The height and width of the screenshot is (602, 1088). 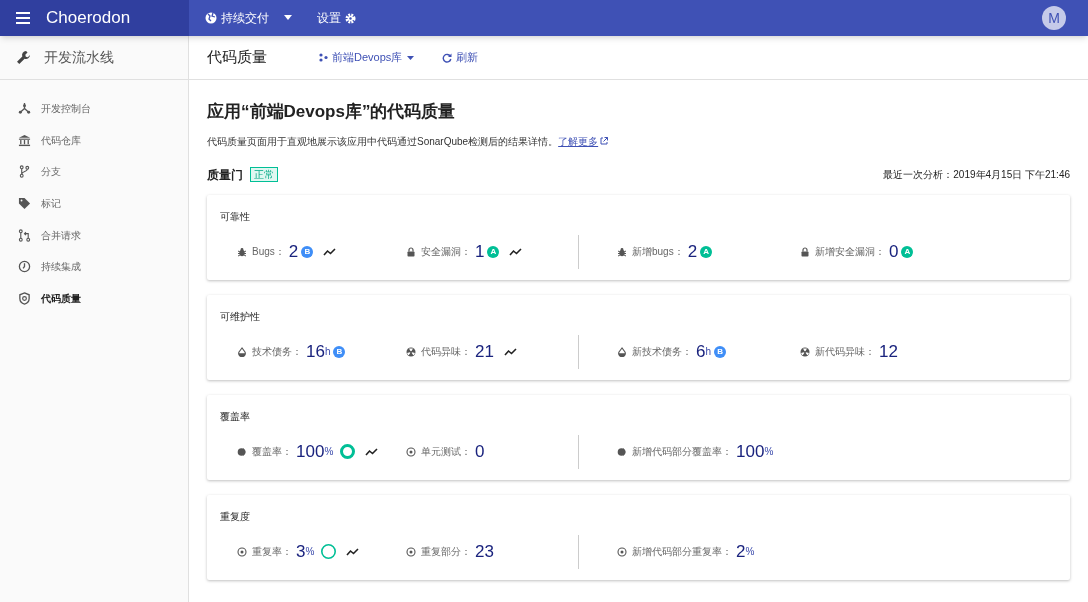 What do you see at coordinates (264, 174) in the screenshot?
I see `status-tag: 正常` at bounding box center [264, 174].